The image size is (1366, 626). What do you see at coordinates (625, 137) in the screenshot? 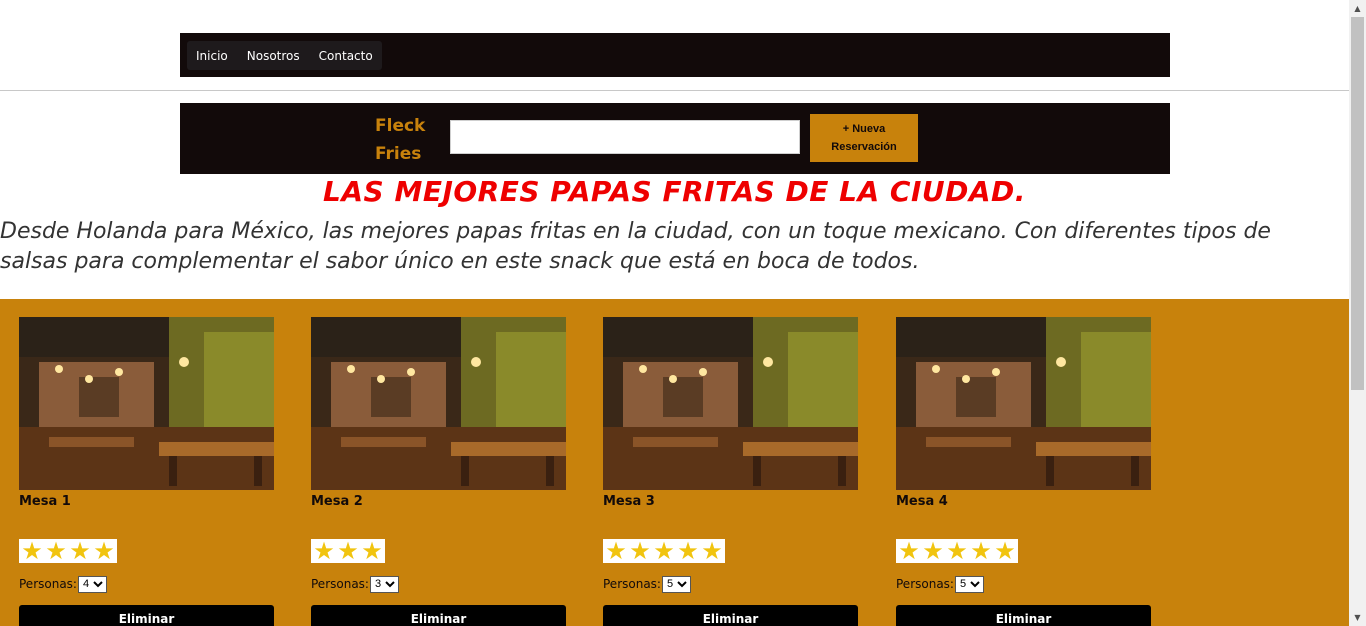
I see `search-input` at bounding box center [625, 137].